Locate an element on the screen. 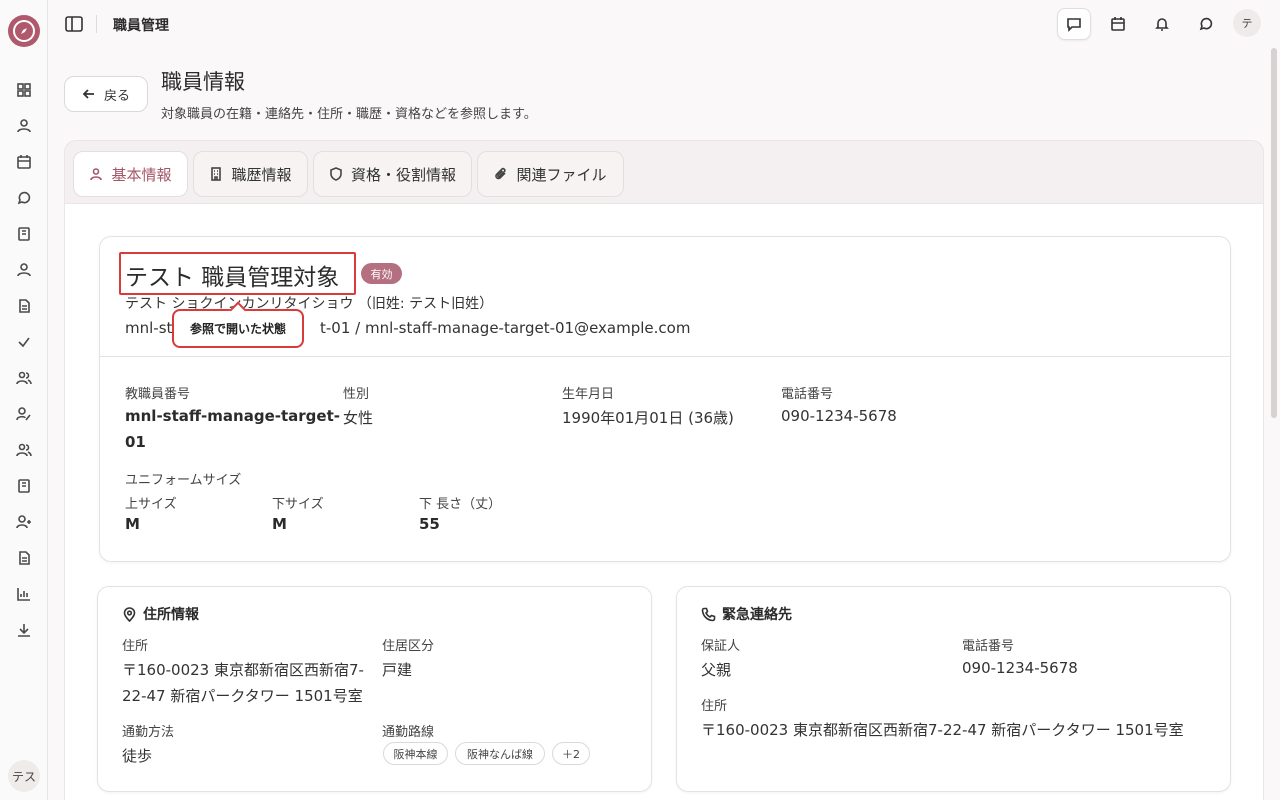 This screenshot has width=1280, height=800. sidebar-rail: テス is located at coordinates (24, 400).